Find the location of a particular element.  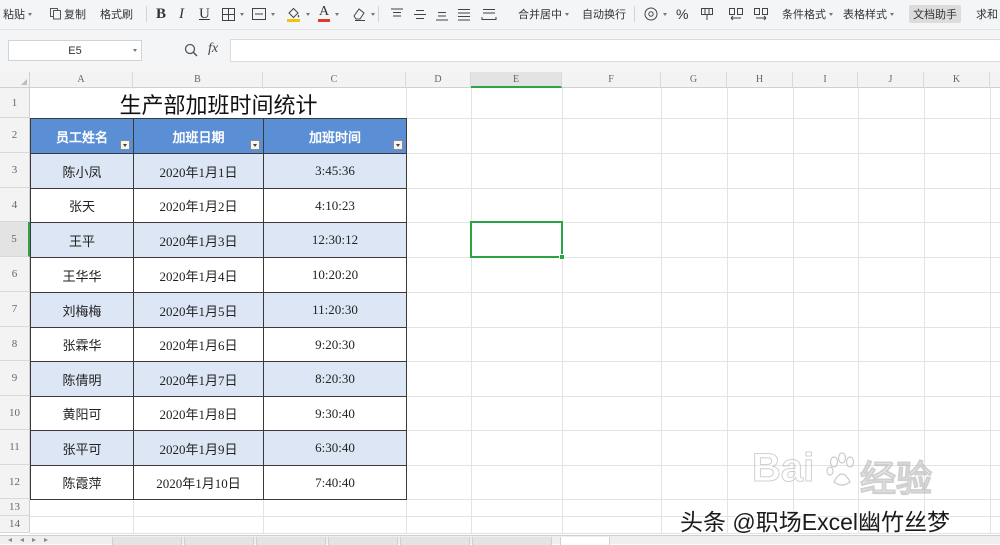

table-cell: 张平可 is located at coordinates (82, 448).